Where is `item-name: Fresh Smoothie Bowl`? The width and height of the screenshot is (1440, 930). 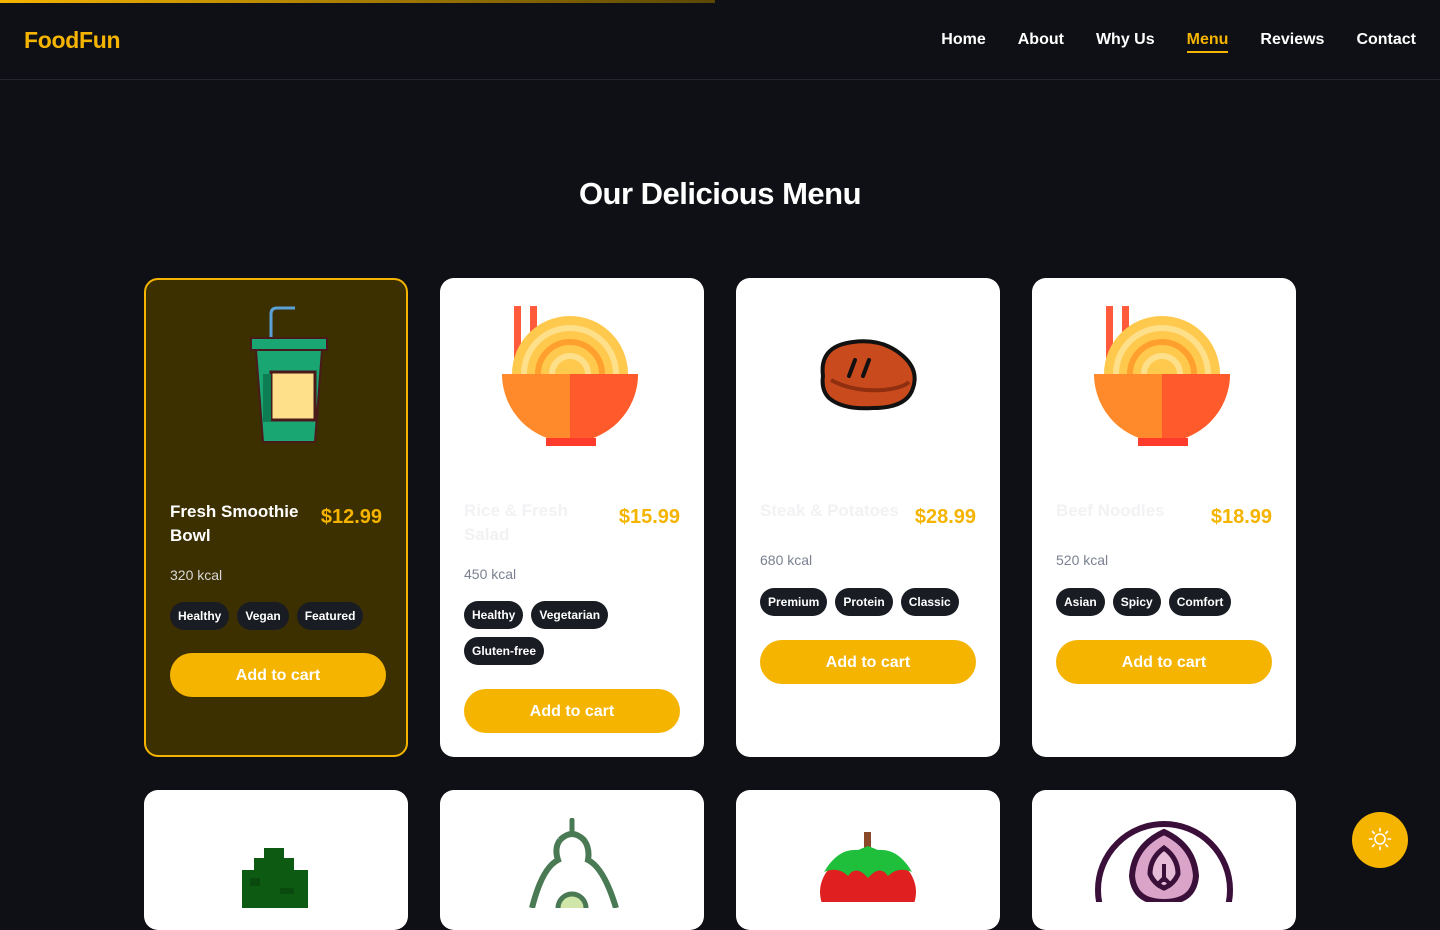 item-name: Fresh Smoothie Bowl is located at coordinates (234, 523).